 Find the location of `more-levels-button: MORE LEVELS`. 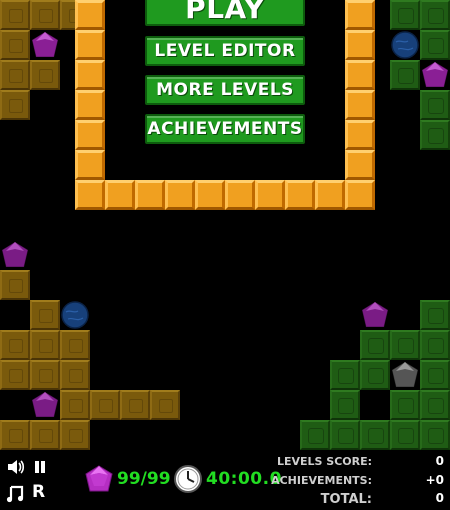

more-levels-button: MORE LEVELS is located at coordinates (225, 90).